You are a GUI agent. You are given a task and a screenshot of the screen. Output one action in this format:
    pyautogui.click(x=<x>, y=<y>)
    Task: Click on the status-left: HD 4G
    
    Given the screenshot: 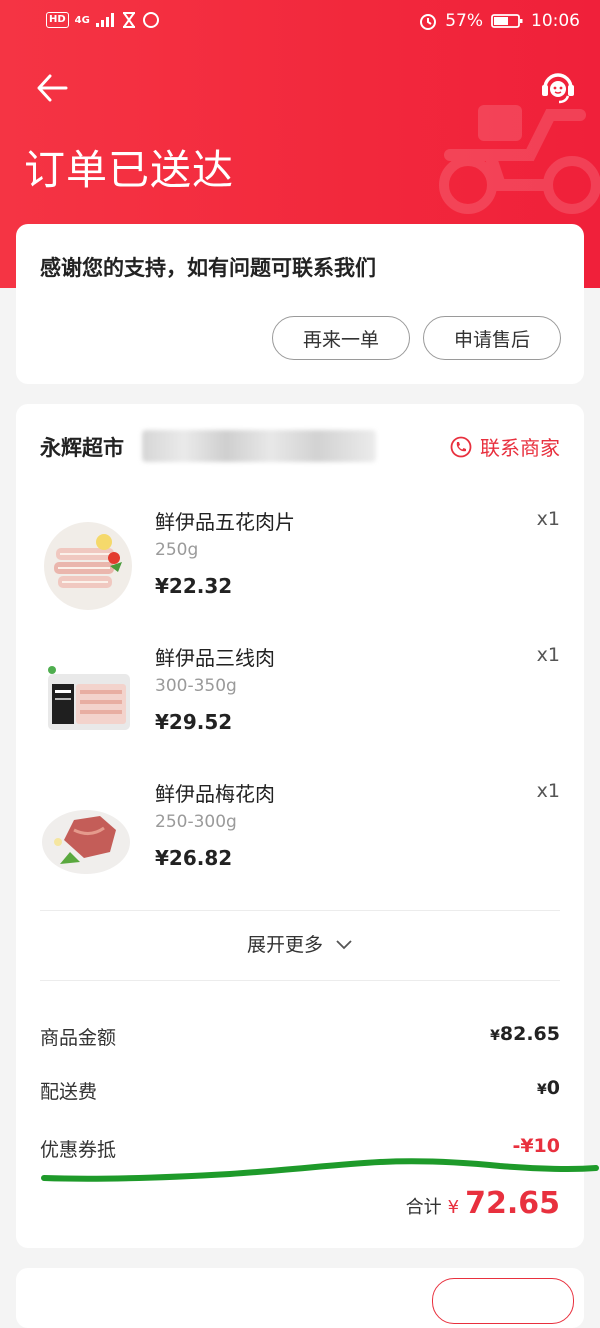 What is the action you would take?
    pyautogui.click(x=103, y=20)
    